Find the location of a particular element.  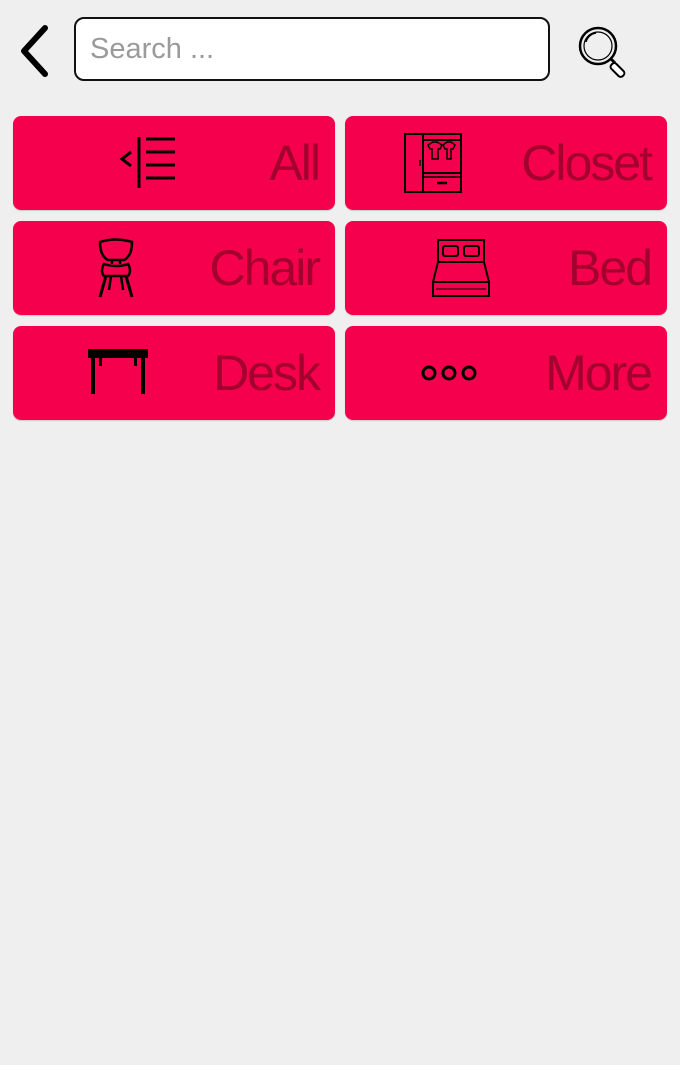

magnifier-icon is located at coordinates (602, 52).